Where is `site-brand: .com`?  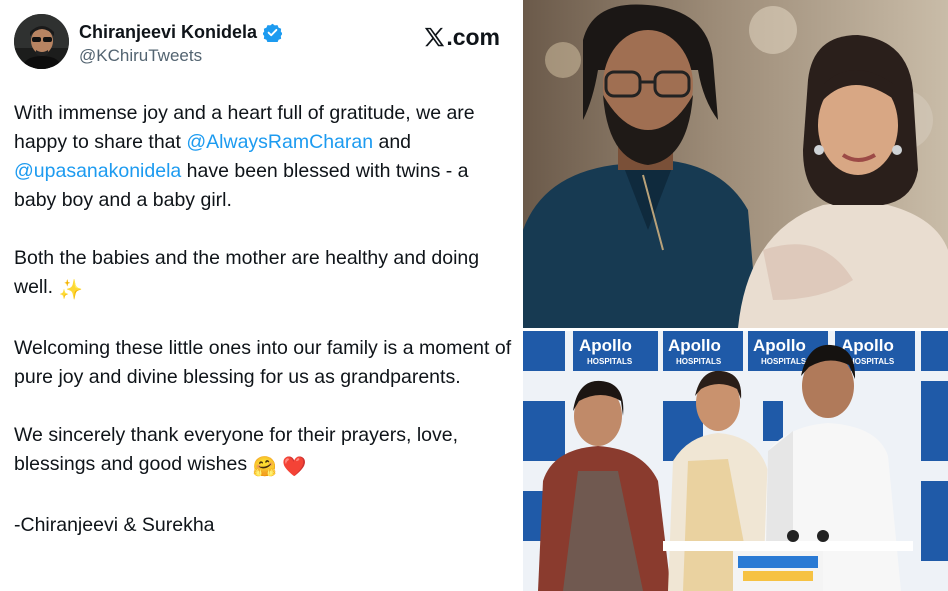 site-brand: .com is located at coordinates (462, 37).